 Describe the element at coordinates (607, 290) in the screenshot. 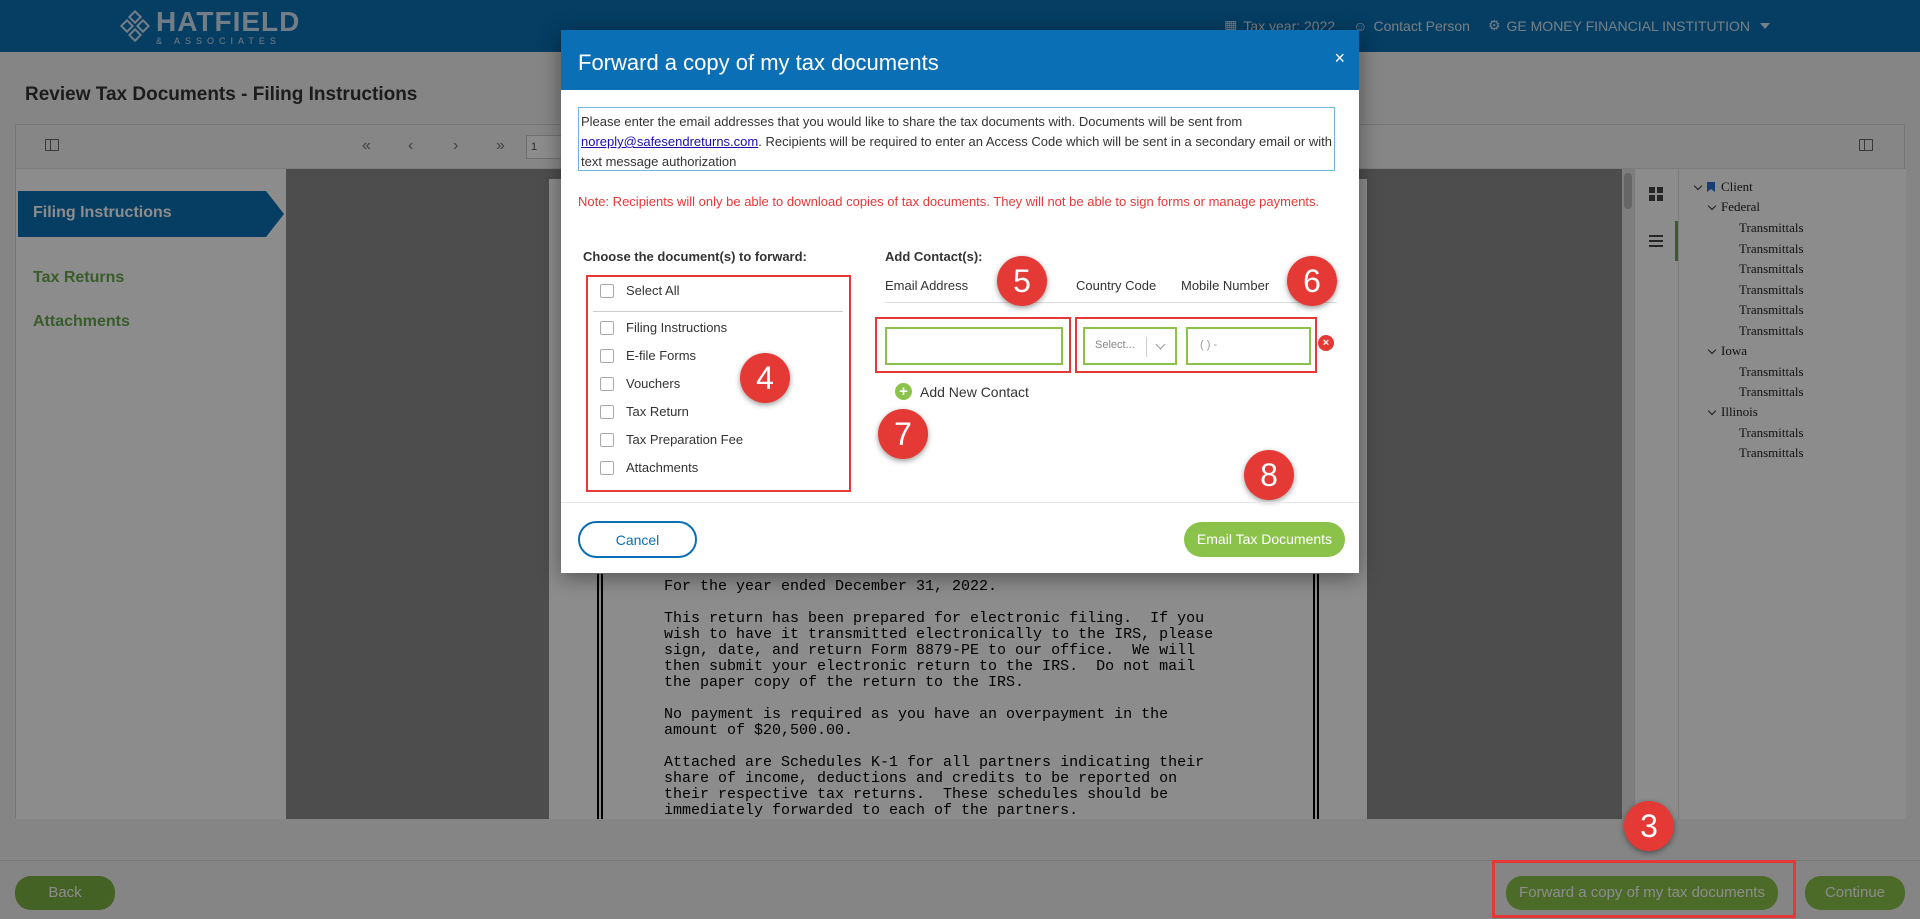

I see `select-all-checkbox` at that location.